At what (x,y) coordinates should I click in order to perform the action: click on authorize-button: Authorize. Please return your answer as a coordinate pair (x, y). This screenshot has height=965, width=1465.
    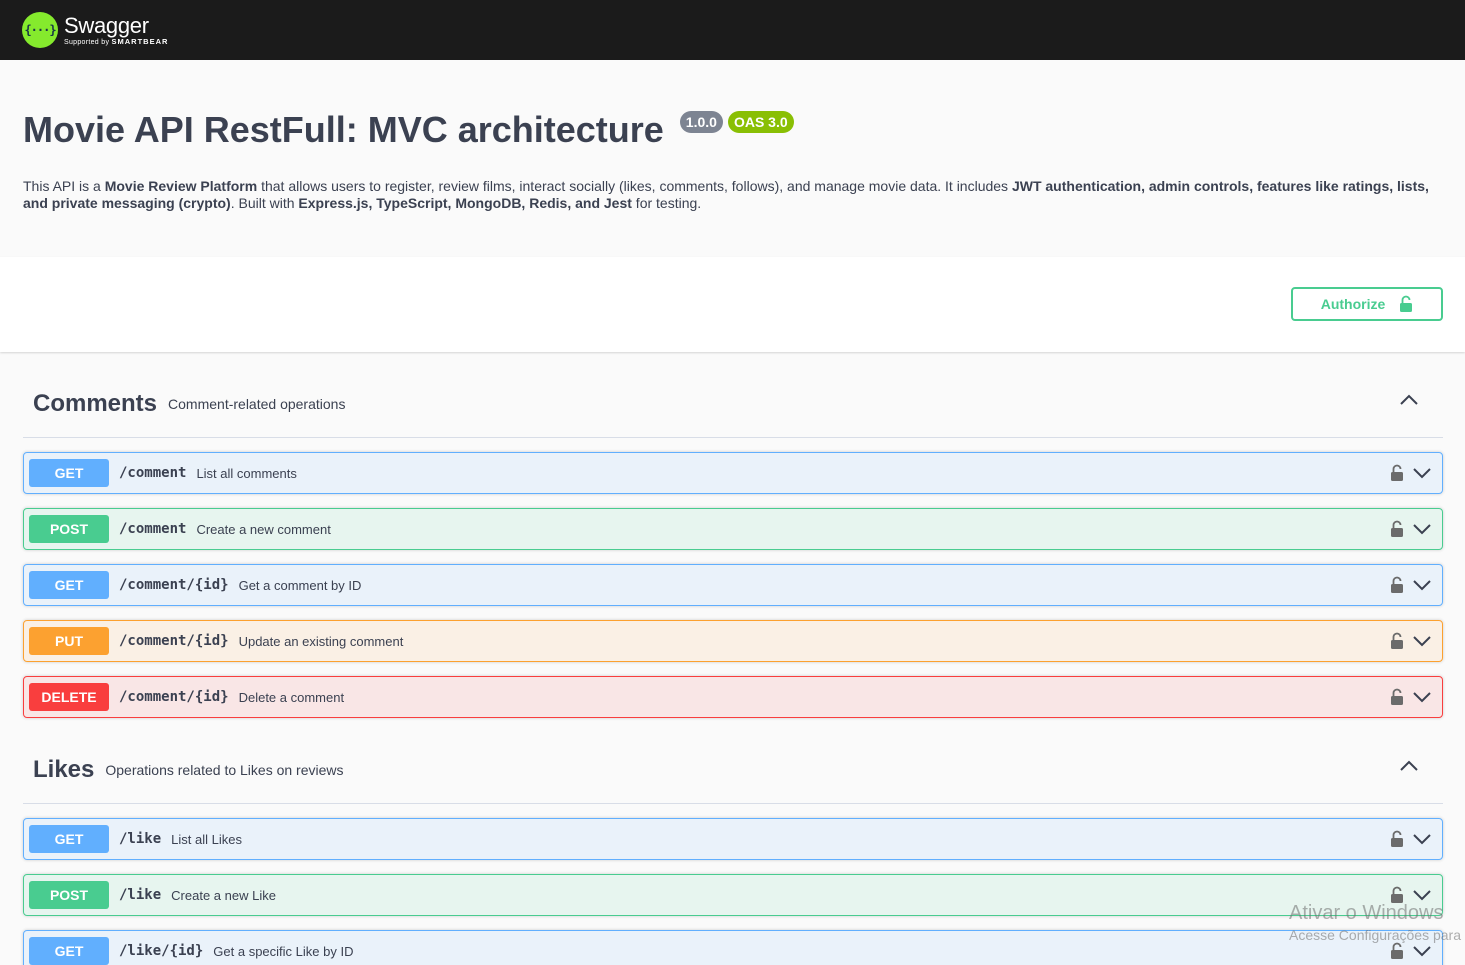
    Looking at the image, I should click on (1367, 304).